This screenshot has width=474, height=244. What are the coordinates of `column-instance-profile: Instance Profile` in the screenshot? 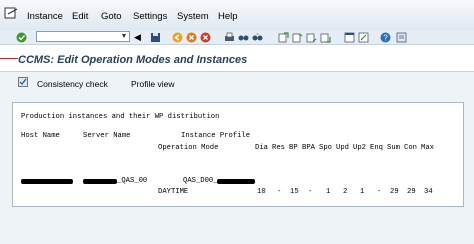 It's located at (216, 136).